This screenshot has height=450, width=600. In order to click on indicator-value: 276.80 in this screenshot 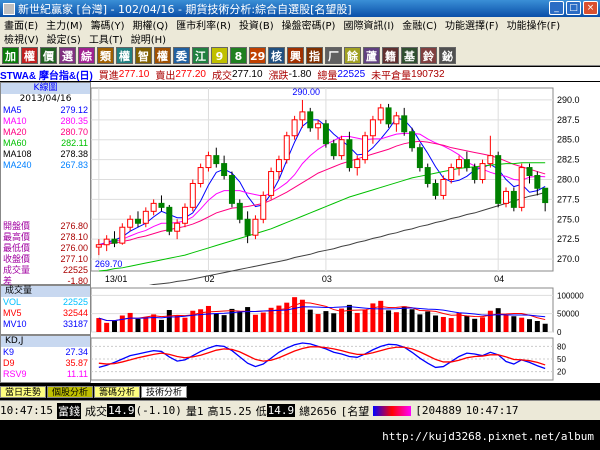, I will do `click(74, 226)`.